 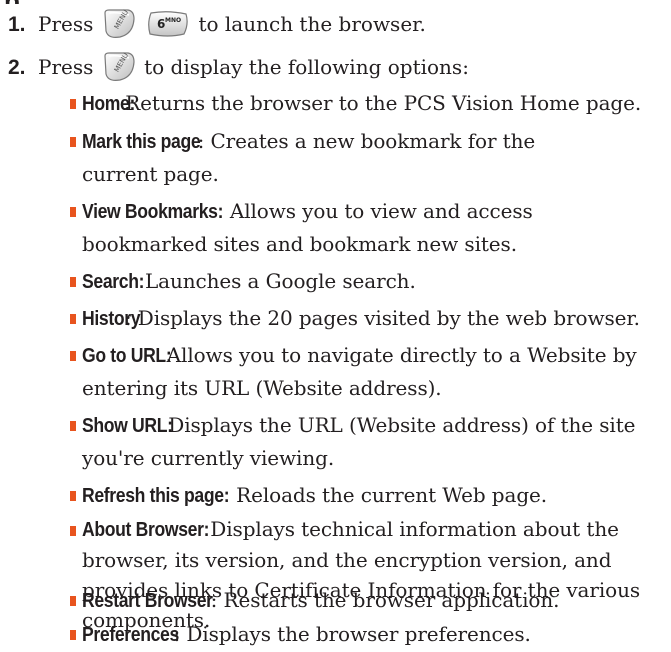 I want to click on option-term: Preferences, so click(x=130, y=635).